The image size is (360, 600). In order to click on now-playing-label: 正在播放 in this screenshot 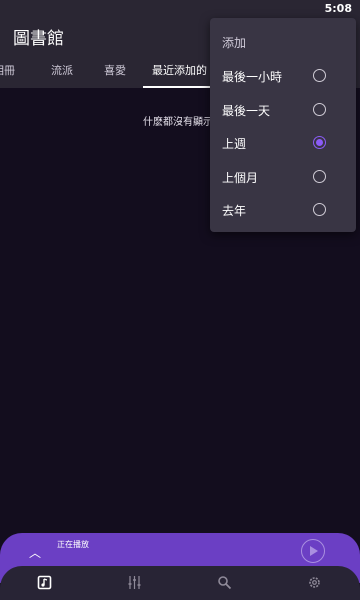, I will do `click(73, 544)`.